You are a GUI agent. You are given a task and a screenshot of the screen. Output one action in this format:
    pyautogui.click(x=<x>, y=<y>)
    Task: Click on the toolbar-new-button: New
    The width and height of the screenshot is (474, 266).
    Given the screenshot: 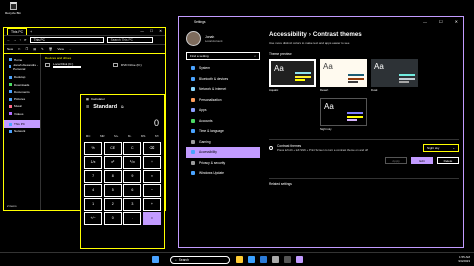 What is the action you would take?
    pyautogui.click(x=10, y=49)
    